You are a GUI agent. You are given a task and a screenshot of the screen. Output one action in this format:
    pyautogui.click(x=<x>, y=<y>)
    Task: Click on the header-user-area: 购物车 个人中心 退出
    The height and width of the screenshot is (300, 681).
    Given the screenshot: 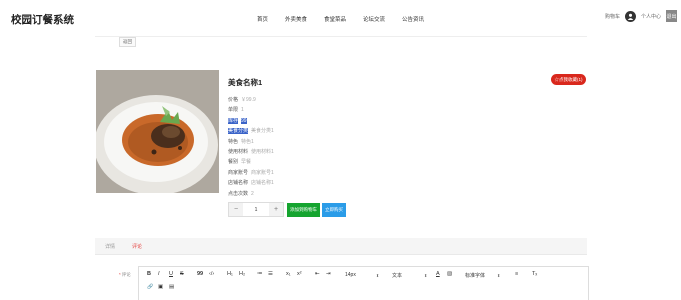 What is the action you would take?
    pyautogui.click(x=641, y=16)
    